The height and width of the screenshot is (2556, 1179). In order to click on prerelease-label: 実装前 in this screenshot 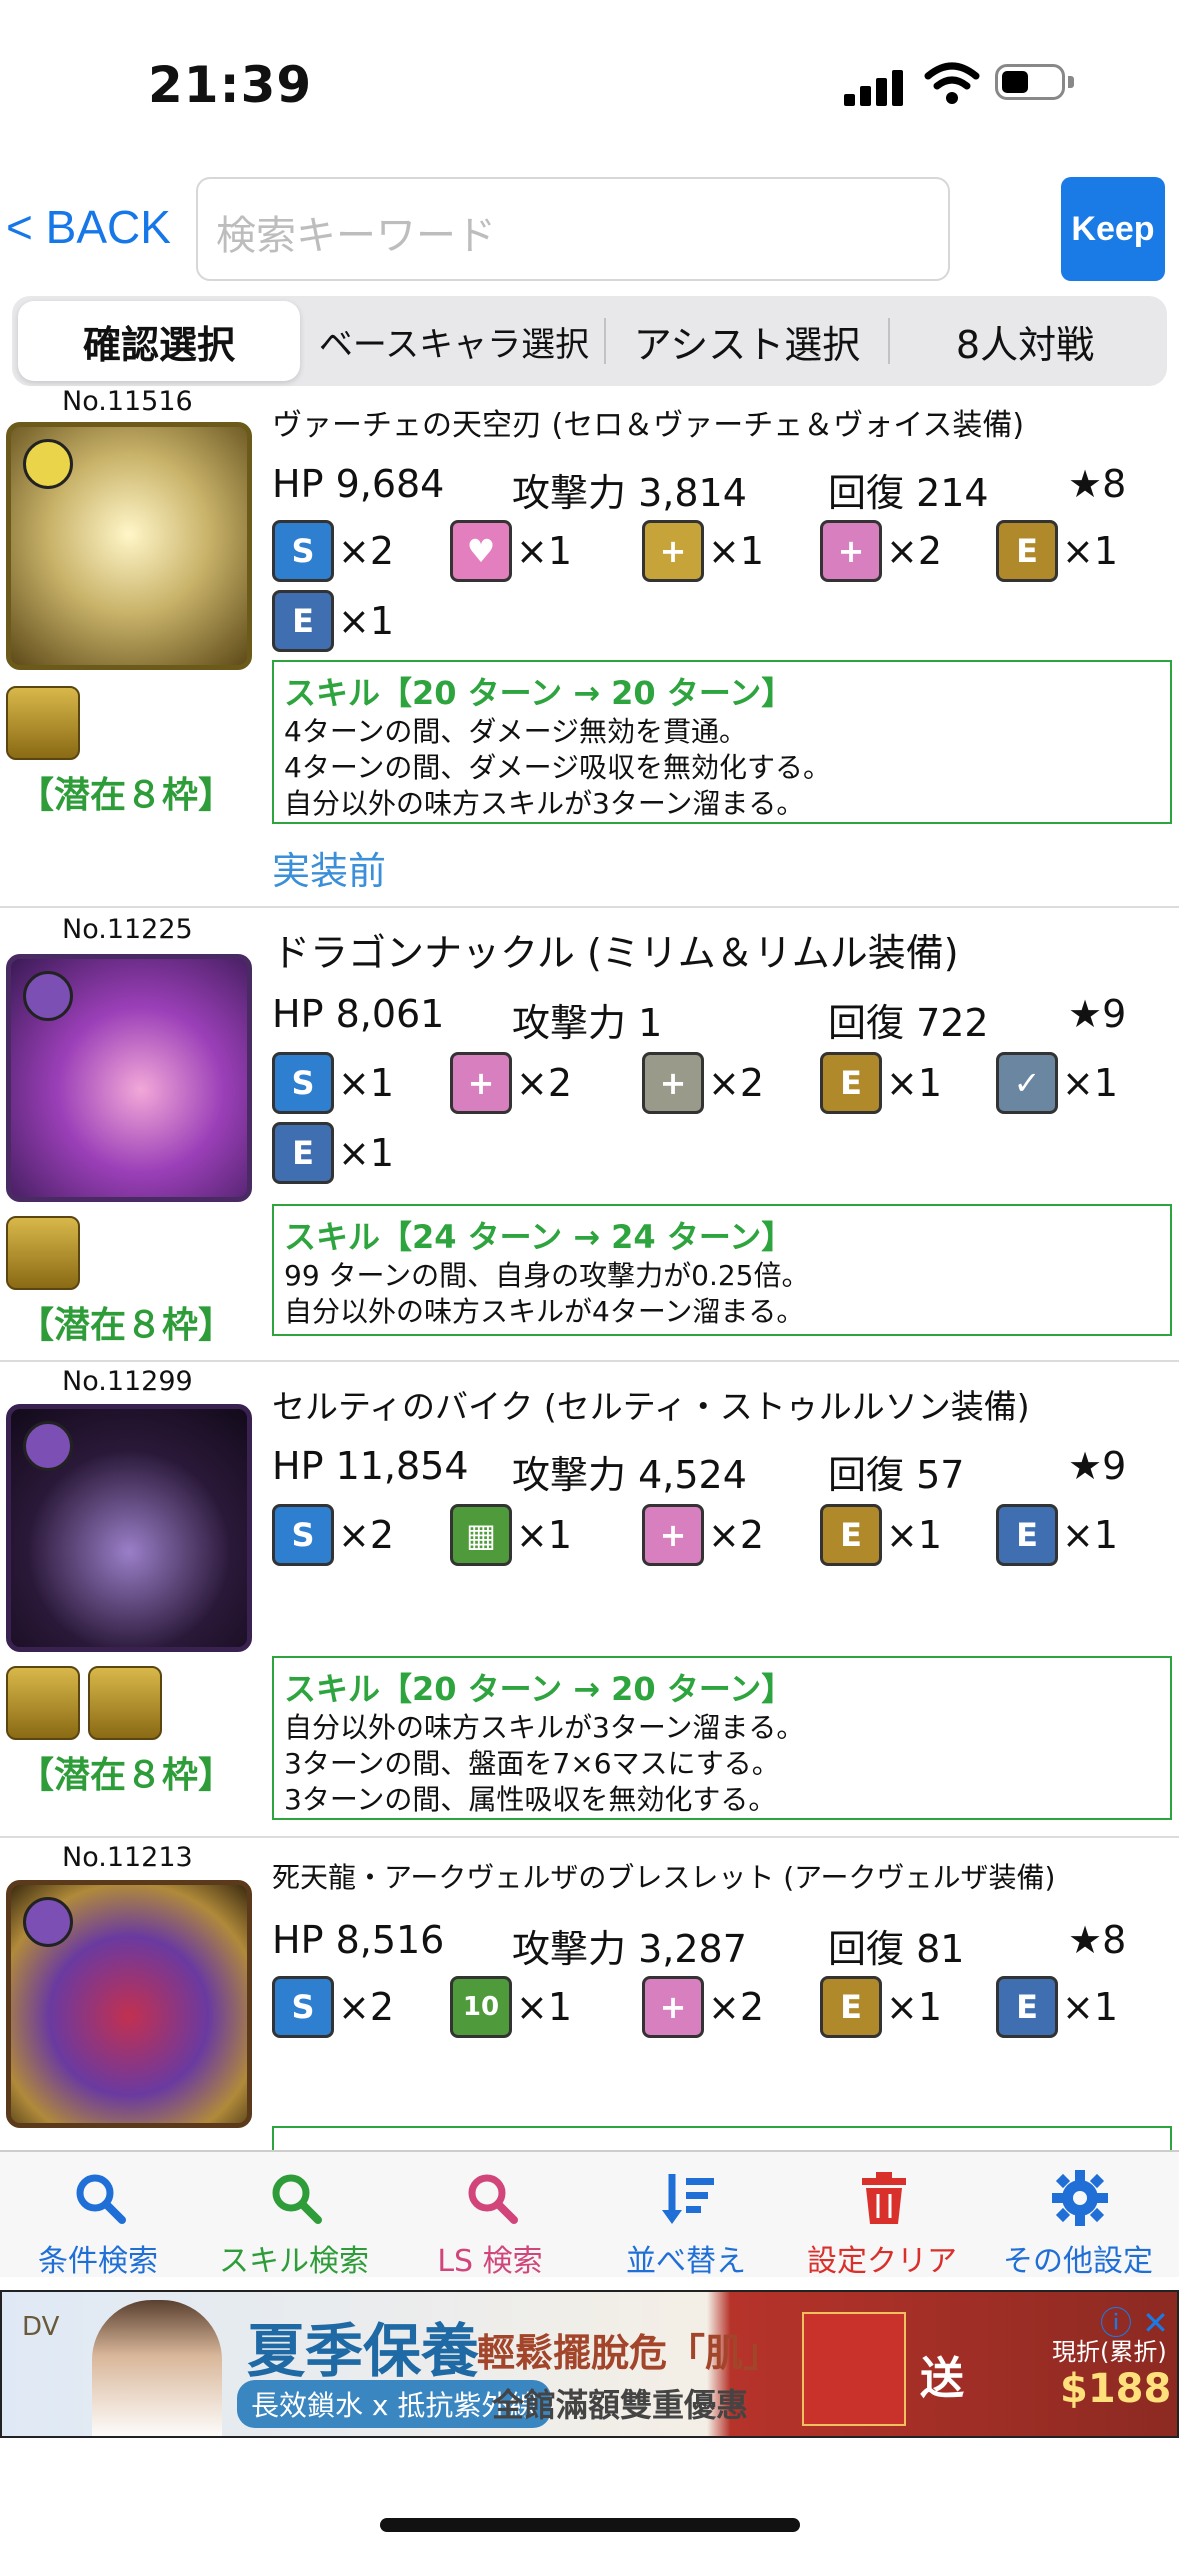, I will do `click(329, 871)`.